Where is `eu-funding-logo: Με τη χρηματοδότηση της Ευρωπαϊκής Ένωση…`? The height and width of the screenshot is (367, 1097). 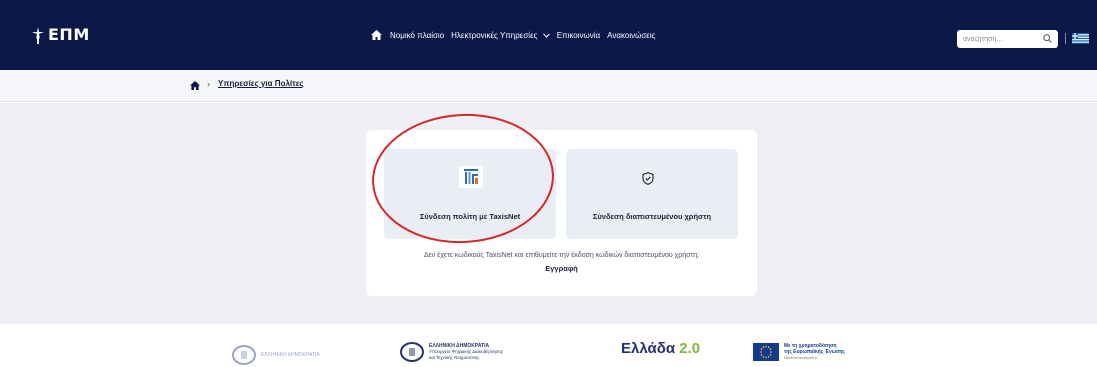 eu-funding-logo: Με τη χρηματοδότηση της Ευρωπαϊκής Ένωση… is located at coordinates (799, 352).